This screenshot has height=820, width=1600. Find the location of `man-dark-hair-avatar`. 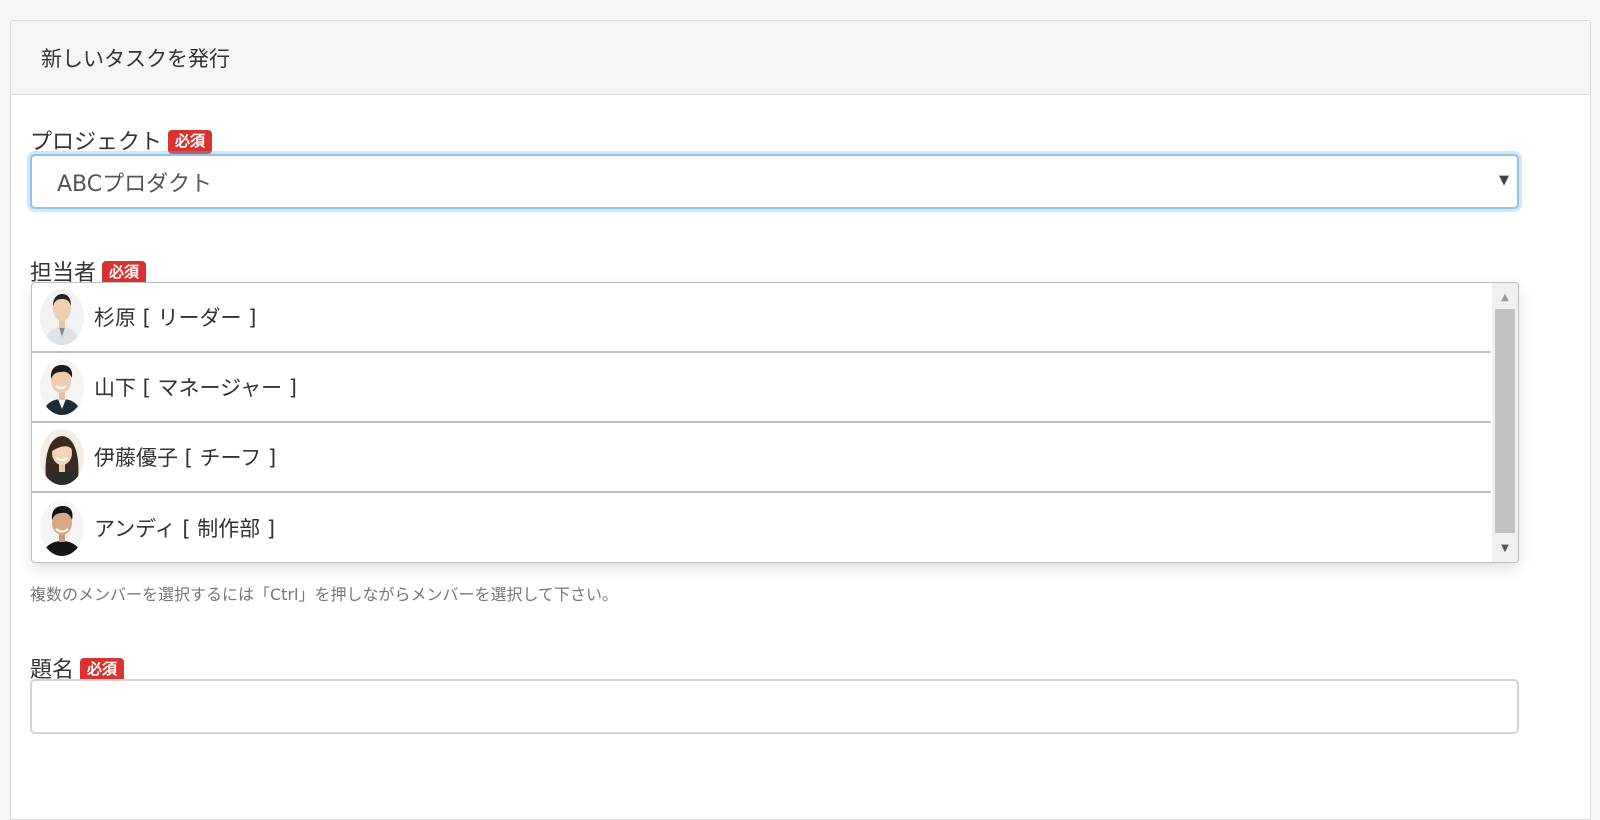

man-dark-hair-avatar is located at coordinates (62, 528).